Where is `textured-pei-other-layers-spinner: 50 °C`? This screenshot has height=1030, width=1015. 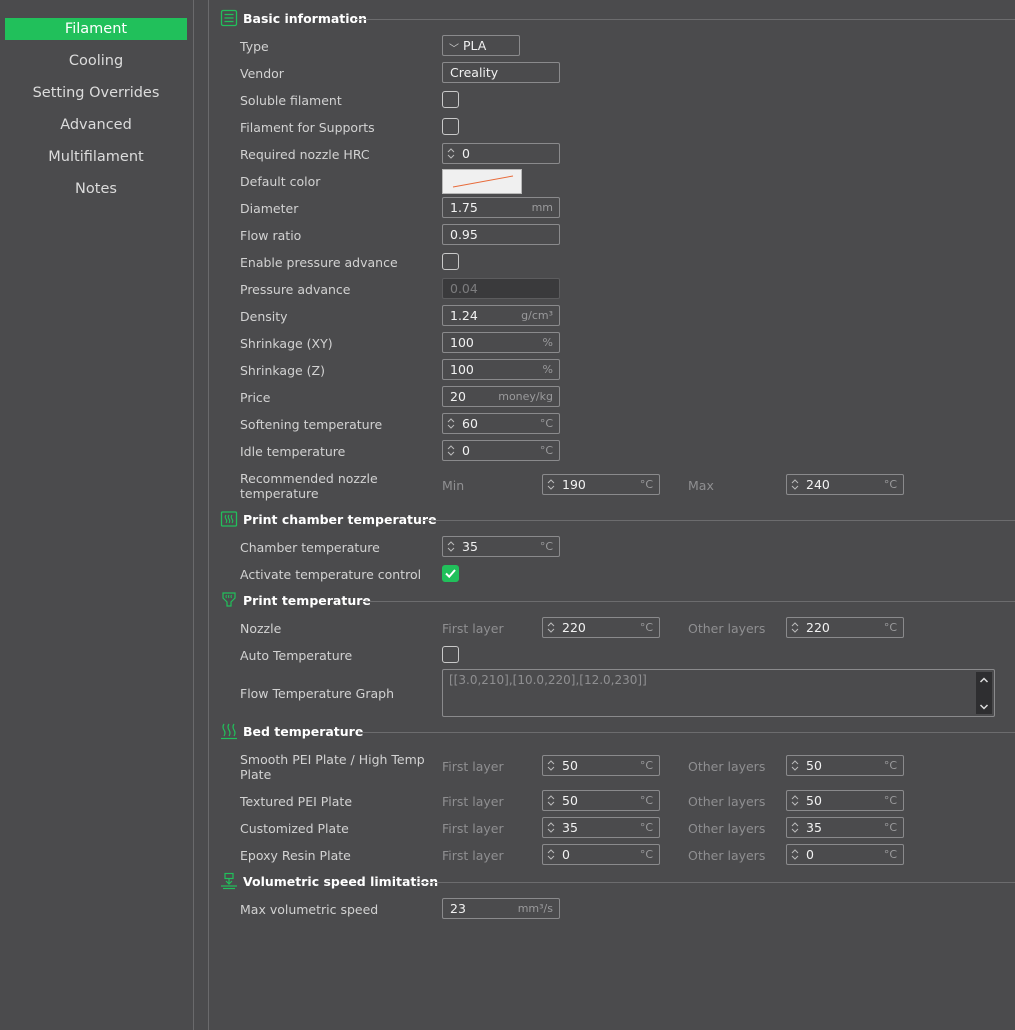 textured-pei-other-layers-spinner: 50 °C is located at coordinates (845, 800).